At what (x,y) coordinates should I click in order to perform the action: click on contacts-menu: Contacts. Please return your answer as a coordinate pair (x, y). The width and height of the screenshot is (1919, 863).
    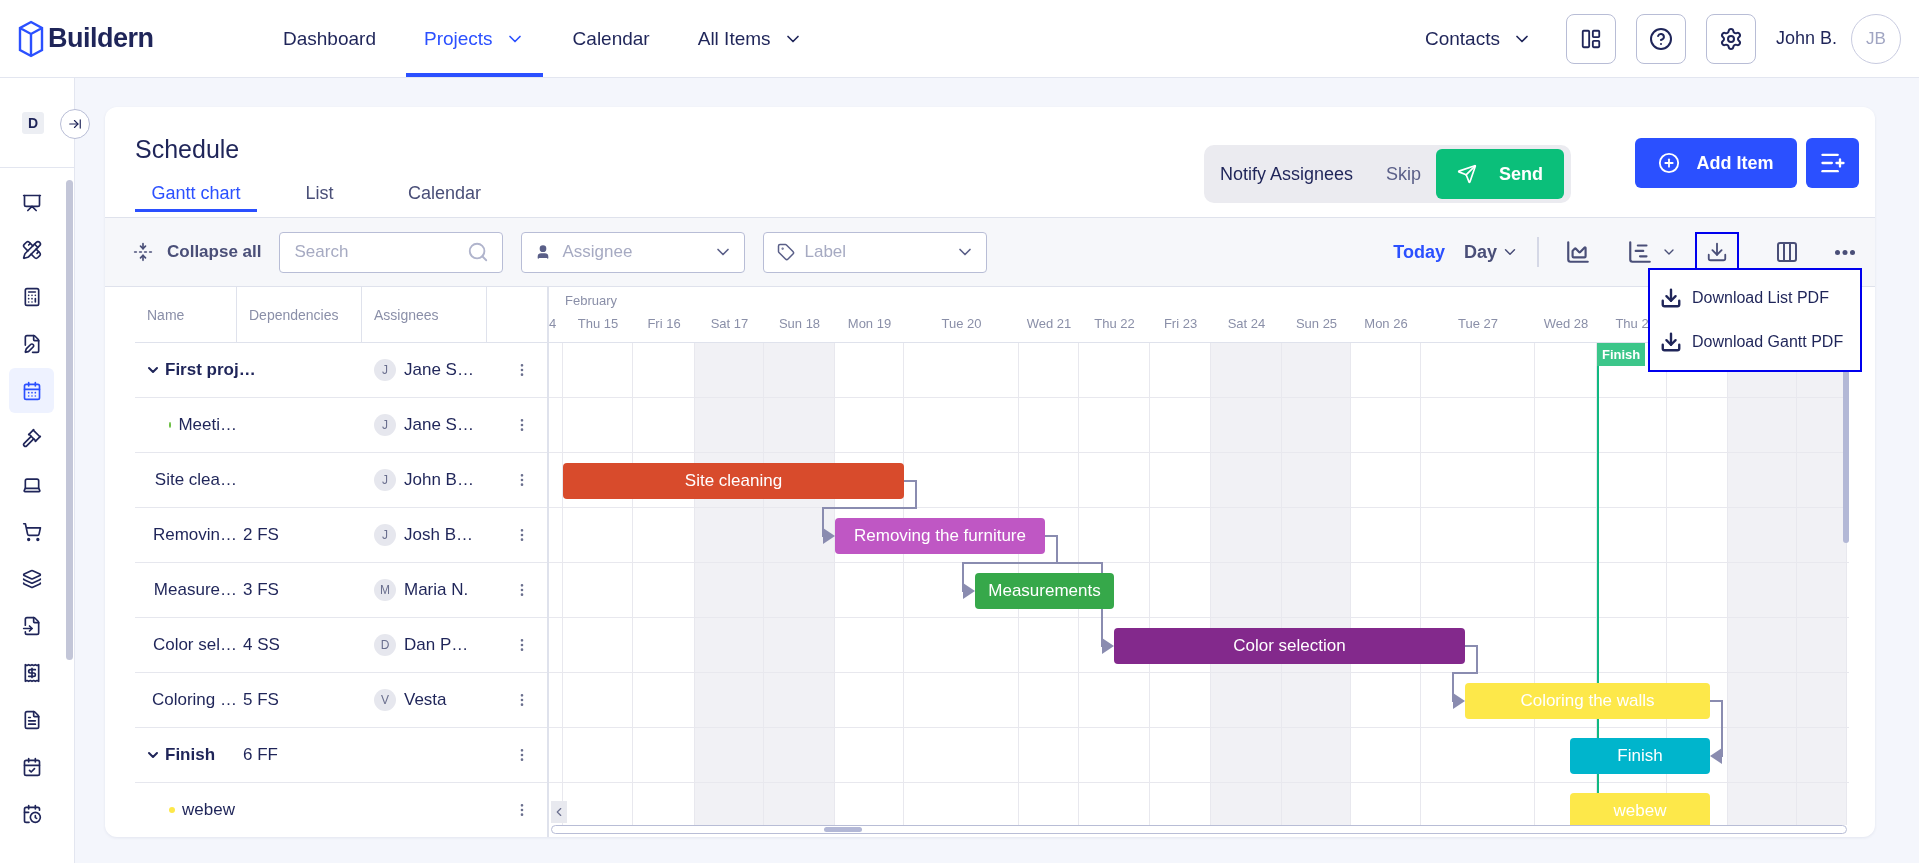
    Looking at the image, I should click on (1478, 38).